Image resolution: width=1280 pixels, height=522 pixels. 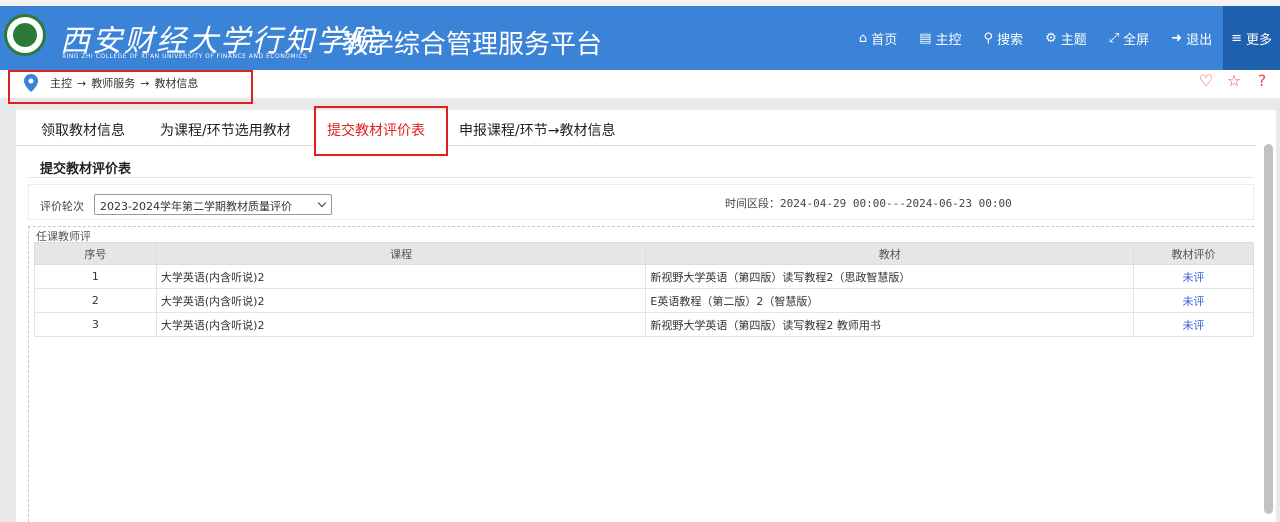 What do you see at coordinates (1199, 40) in the screenshot?
I see `nav-logout-label: 退出` at bounding box center [1199, 40].